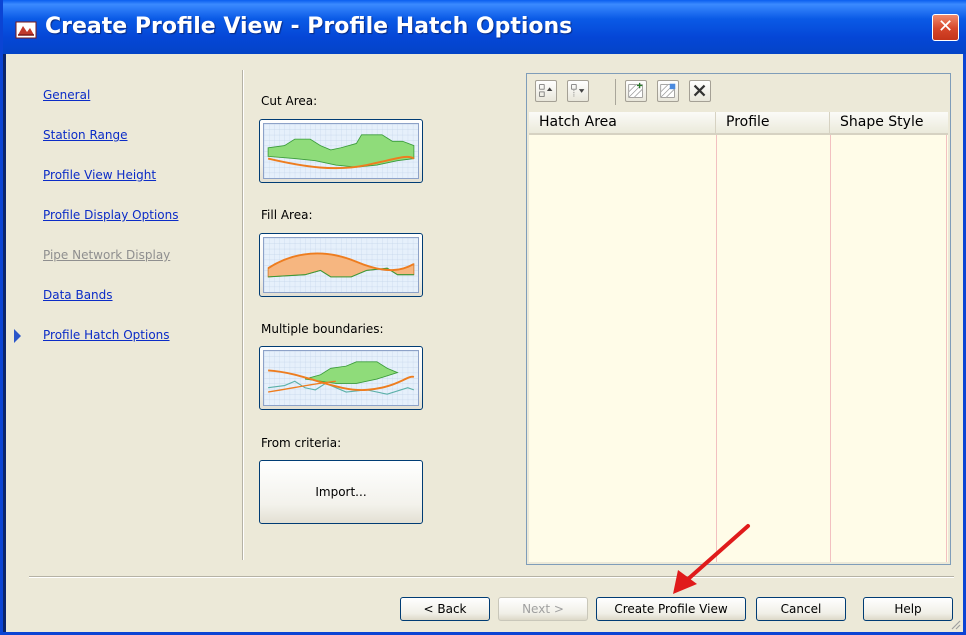  I want to click on edit-hatch-button, so click(668, 91).